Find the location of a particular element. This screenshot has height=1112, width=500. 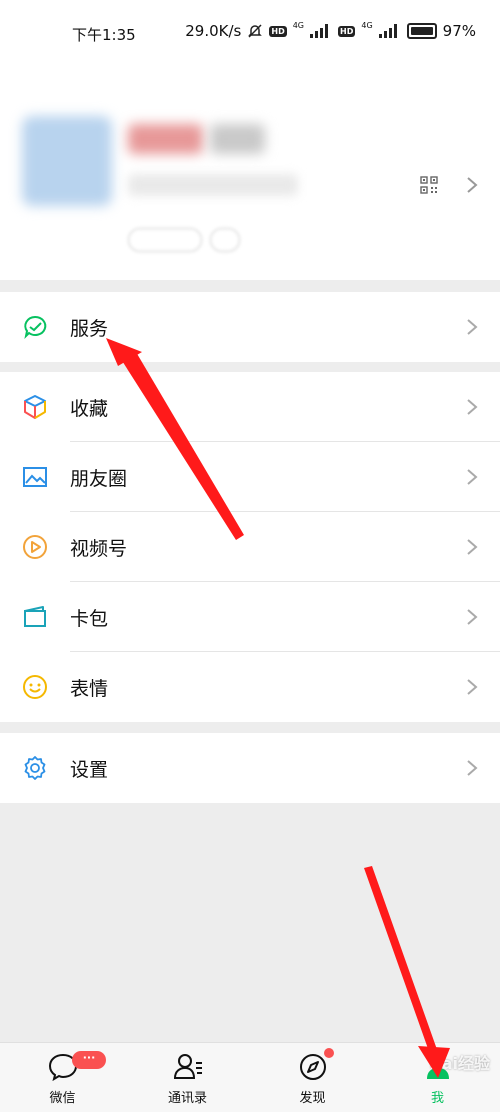

menu-item-favorites: 收藏 is located at coordinates (250, 407).